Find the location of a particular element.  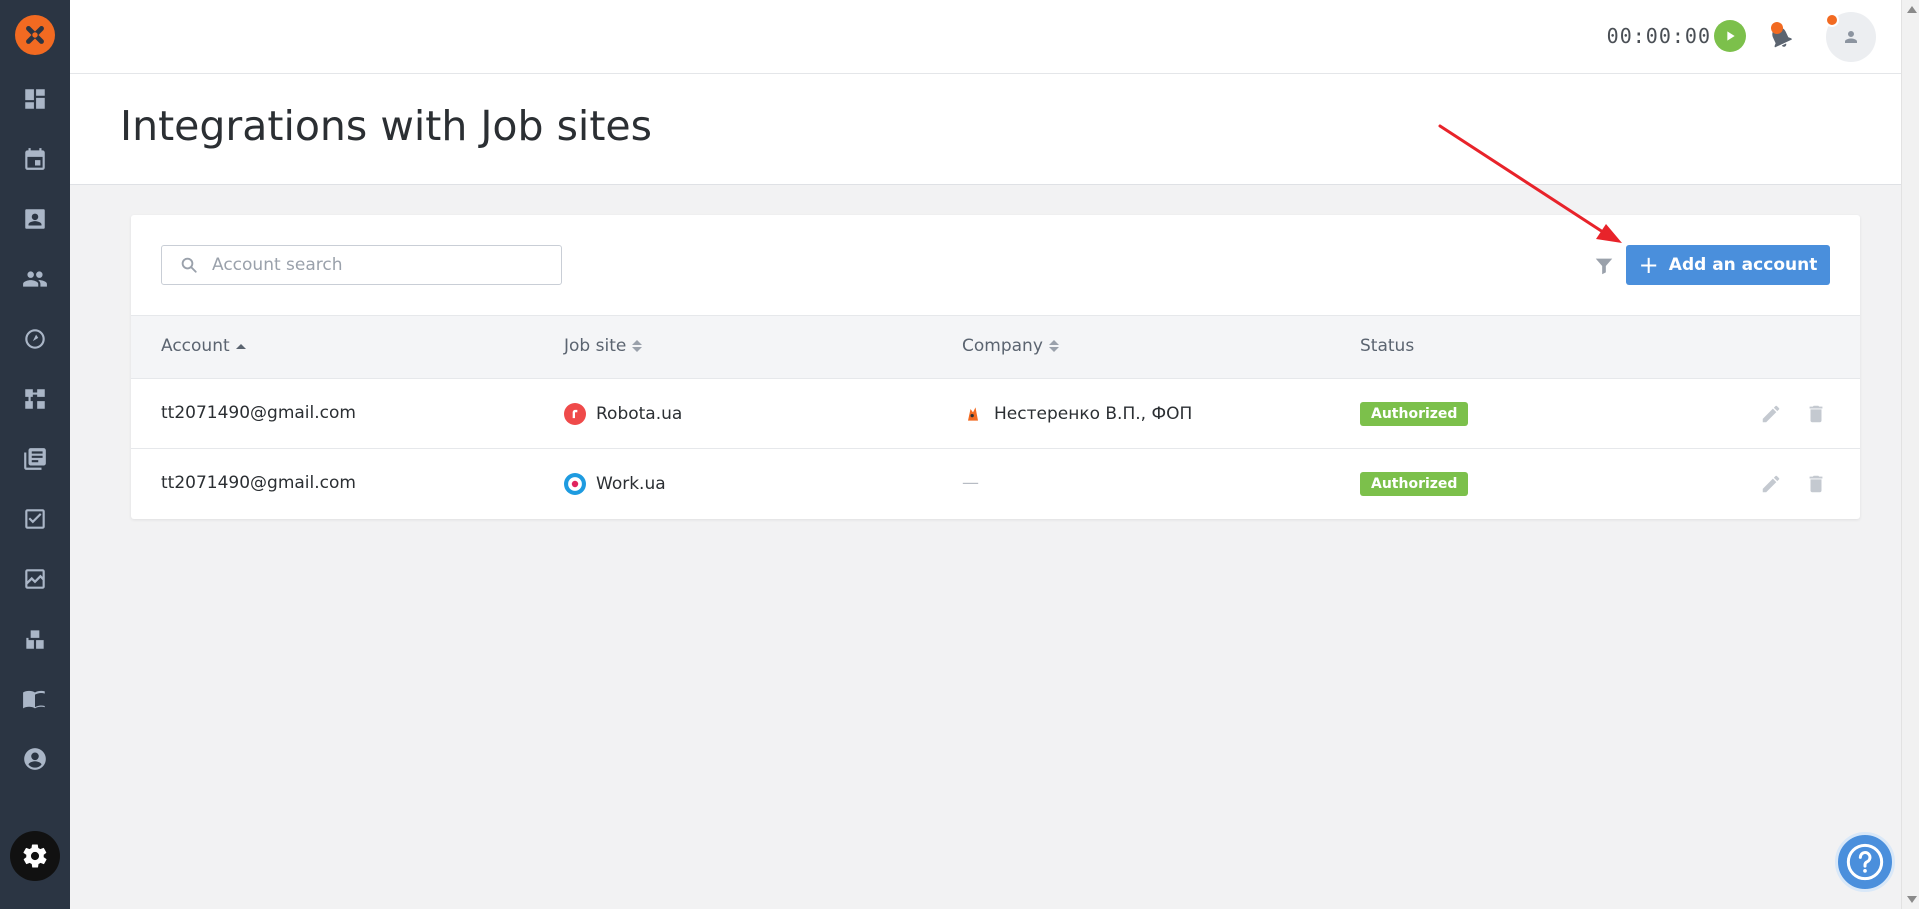

notification-dot is located at coordinates (1777, 28).